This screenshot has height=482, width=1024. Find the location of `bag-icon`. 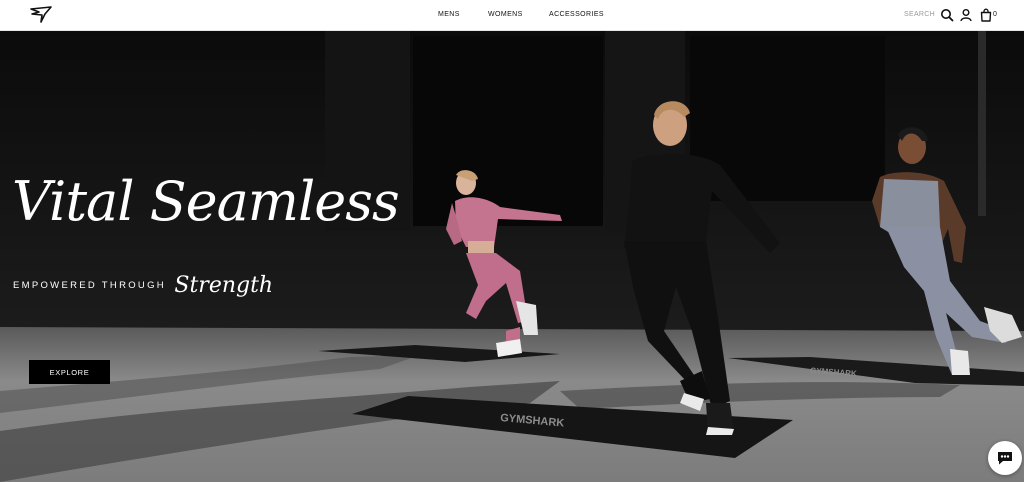

bag-icon is located at coordinates (986, 15).